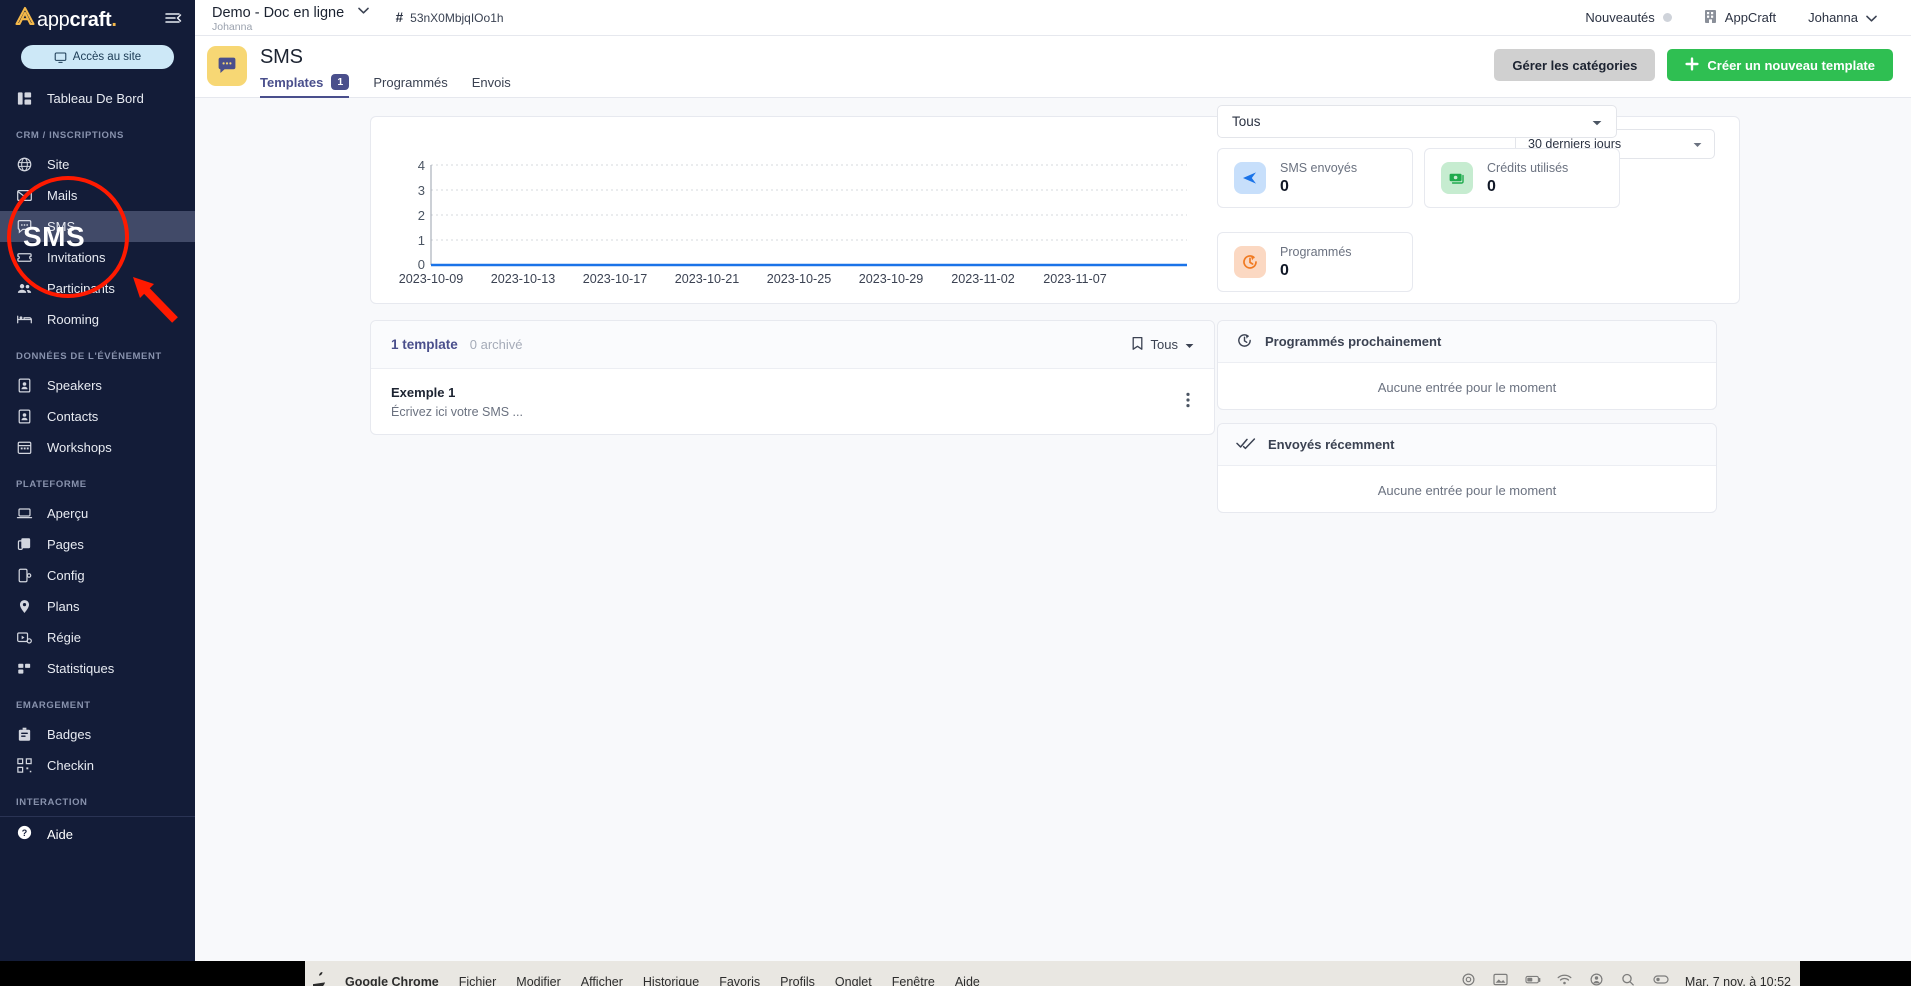 This screenshot has width=1911, height=986. Describe the element at coordinates (24, 544) in the screenshot. I see `copy-icon` at that location.